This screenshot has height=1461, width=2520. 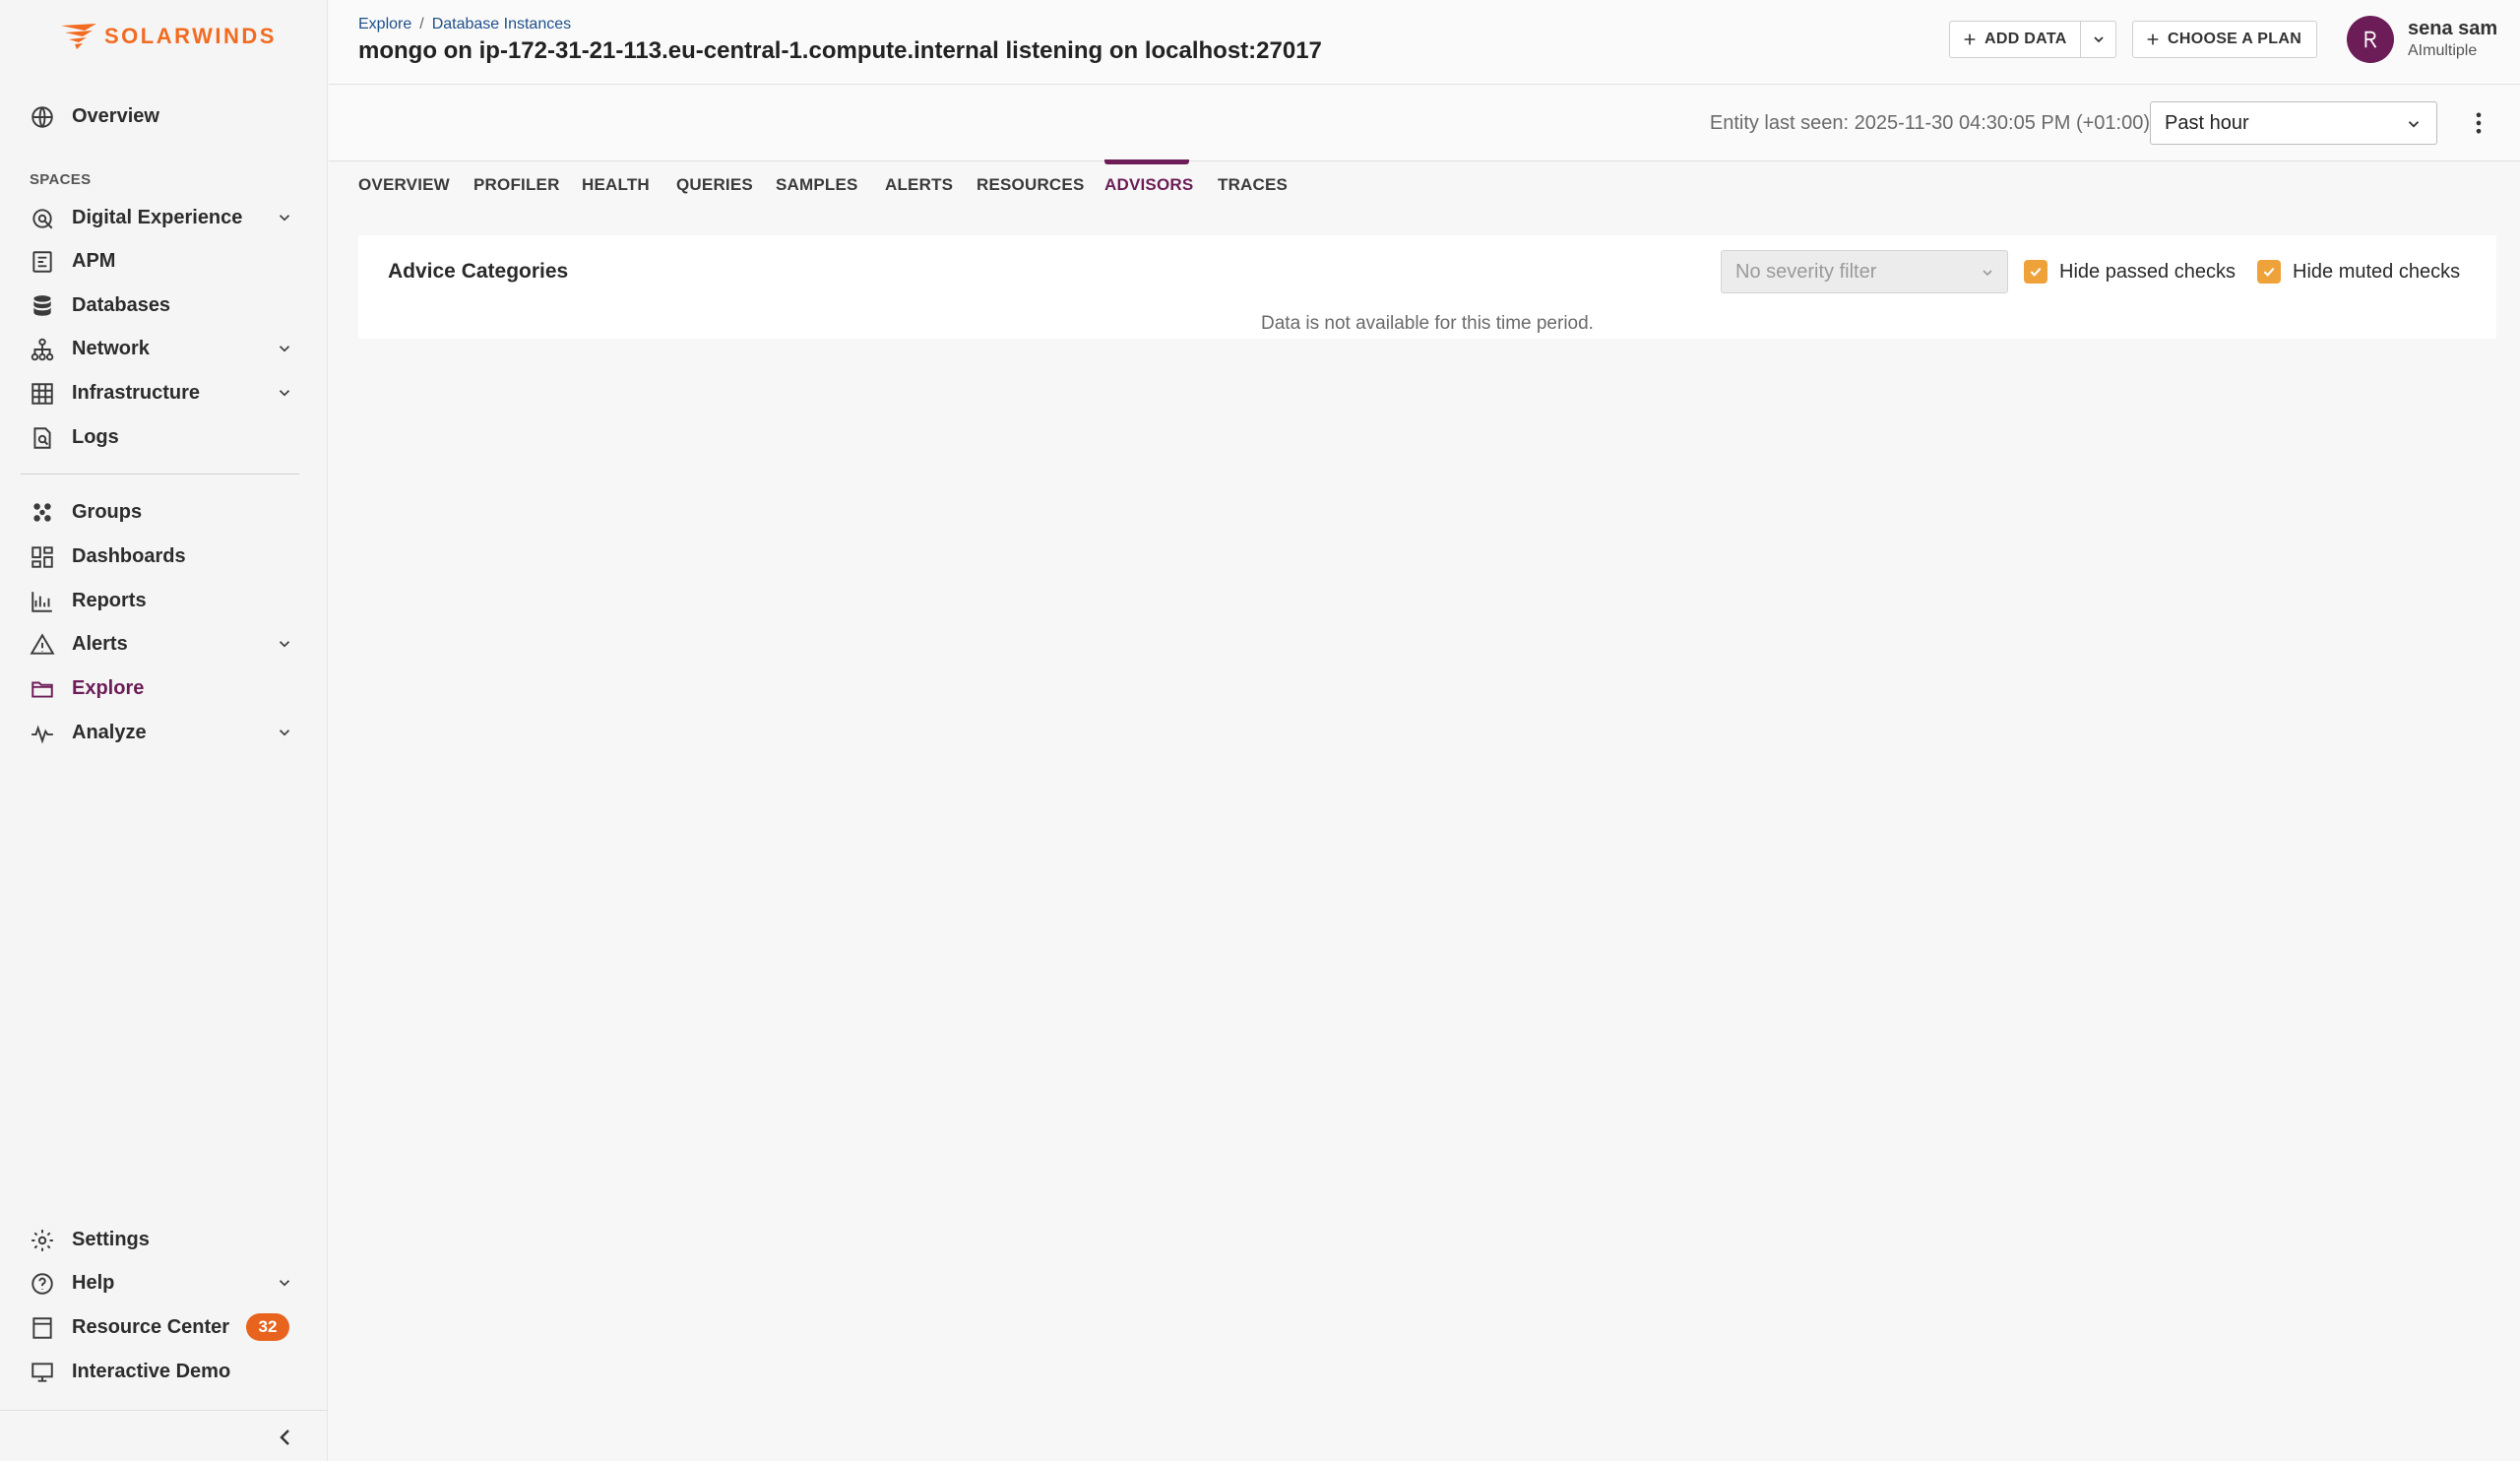 What do you see at coordinates (478, 271) in the screenshot?
I see `card-title: Advice Categories` at bounding box center [478, 271].